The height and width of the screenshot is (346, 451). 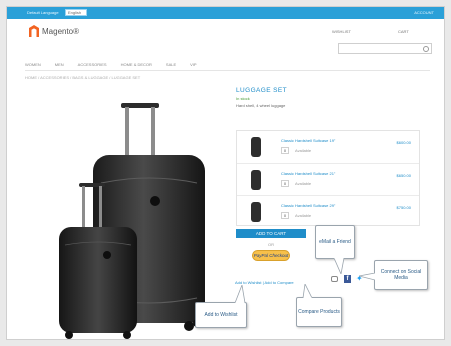 I want to click on language-select: English, so click(x=76, y=12).